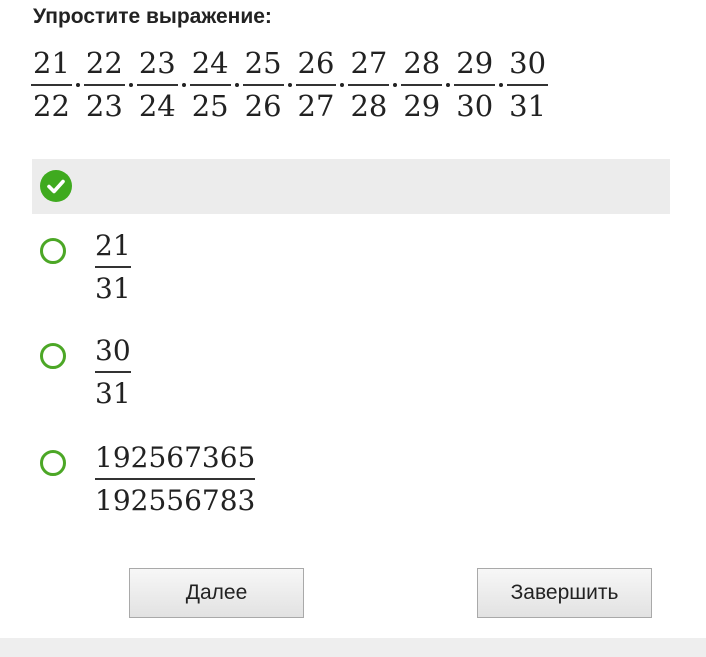 The height and width of the screenshot is (657, 706). Describe the element at coordinates (210, 105) in the screenshot. I see `fraction-denominator: 25` at that location.